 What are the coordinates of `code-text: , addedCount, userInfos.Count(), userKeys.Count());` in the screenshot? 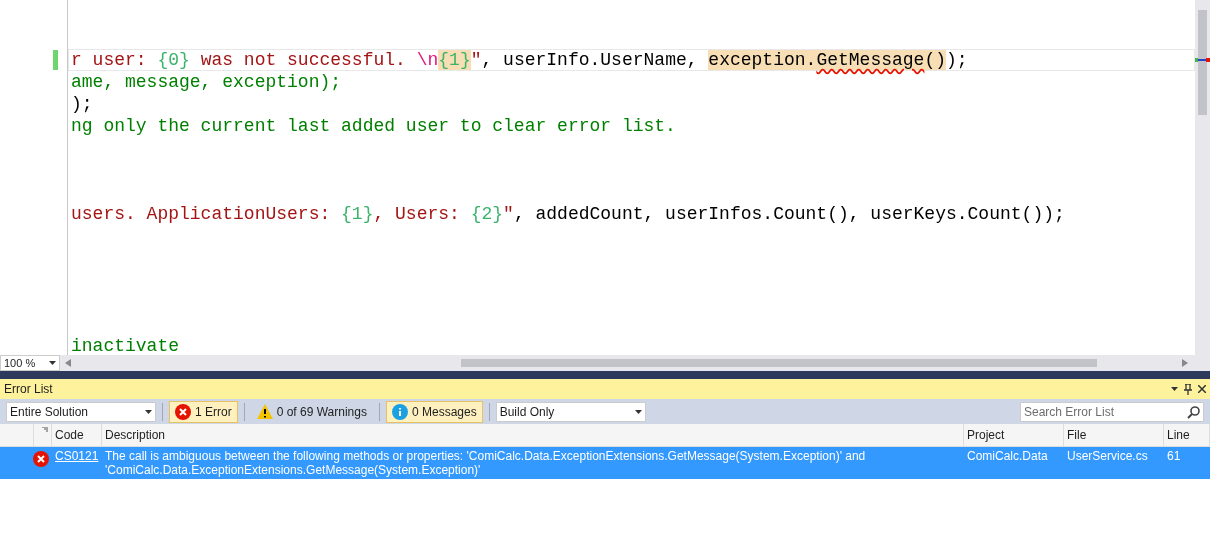 It's located at (789, 214).